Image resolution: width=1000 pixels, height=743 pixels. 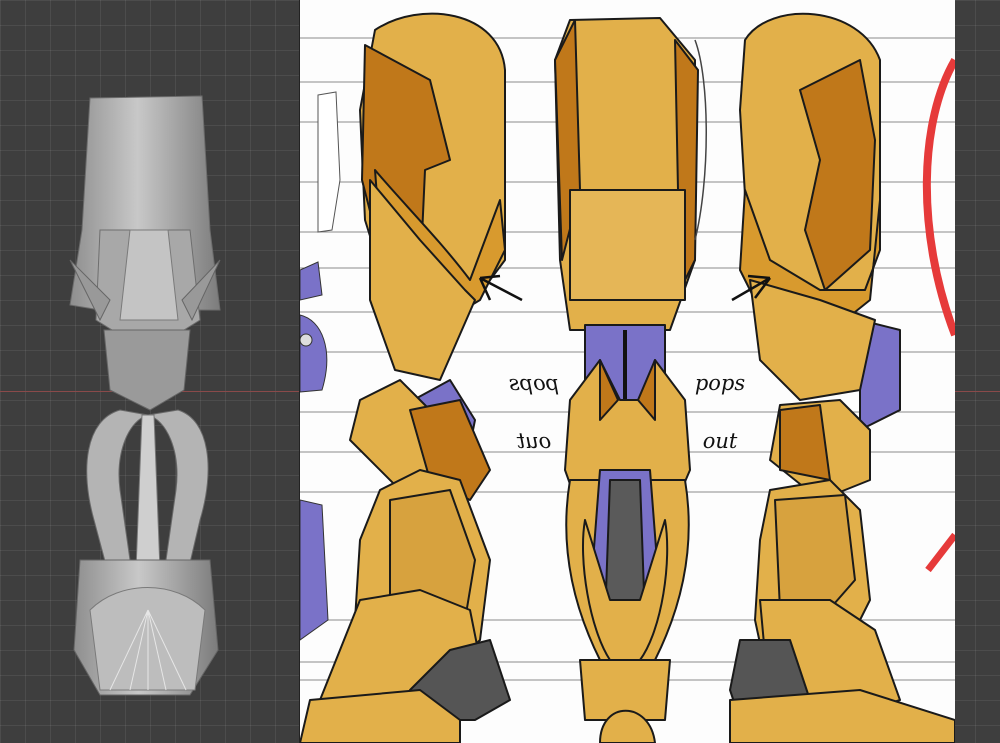 What do you see at coordinates (720, 441) in the screenshot?
I see `annotation-right-out: out` at bounding box center [720, 441].